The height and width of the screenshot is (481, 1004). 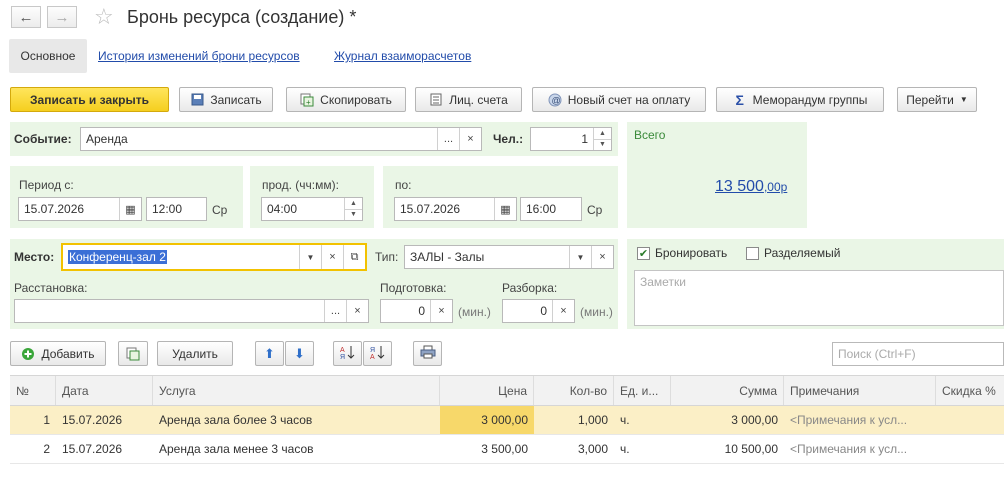 What do you see at coordinates (468, 99) in the screenshot?
I see `accounts-button: Лиц. счета` at bounding box center [468, 99].